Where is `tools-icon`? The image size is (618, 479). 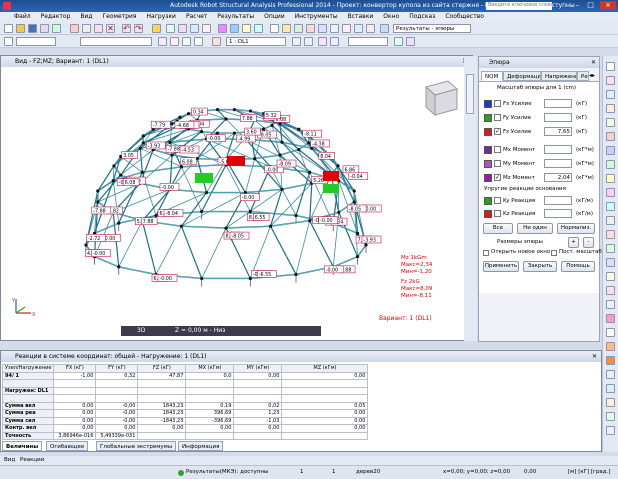
tools-icon is located at coordinates (610, 430).